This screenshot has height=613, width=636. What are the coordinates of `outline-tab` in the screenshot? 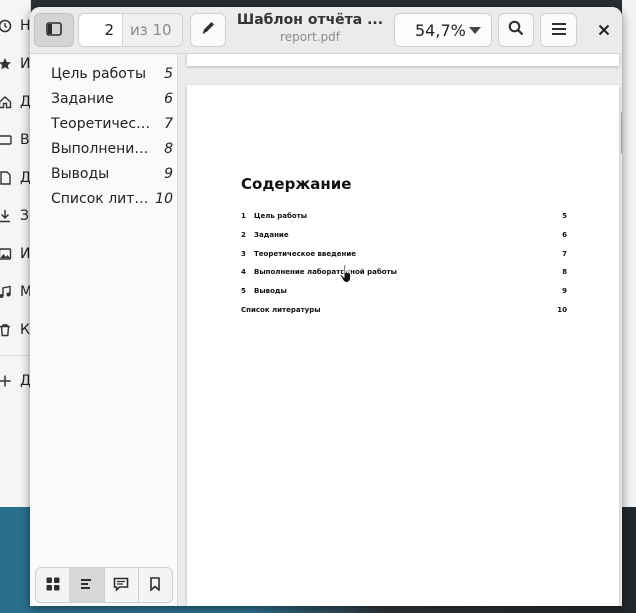 It's located at (87, 585).